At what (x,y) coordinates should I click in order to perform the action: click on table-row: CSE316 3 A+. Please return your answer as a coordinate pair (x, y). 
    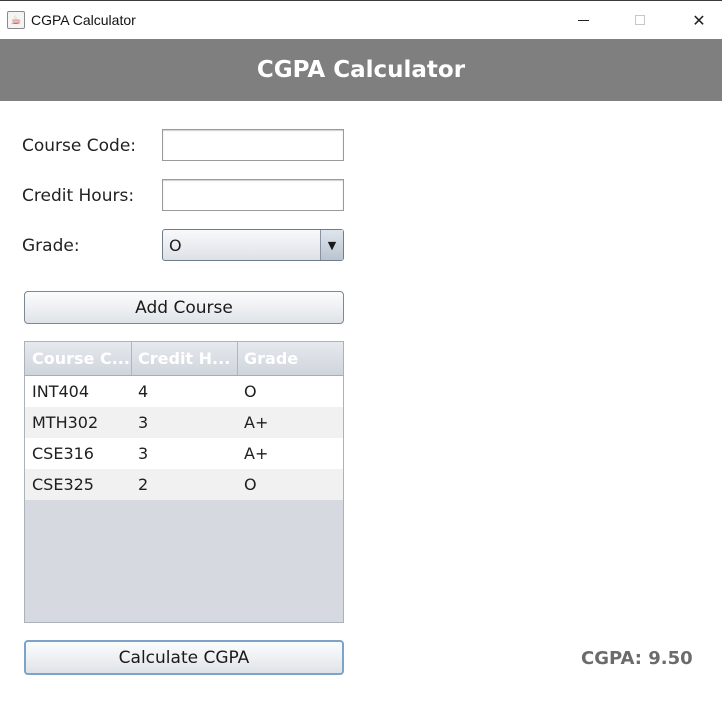
    Looking at the image, I should click on (184, 453).